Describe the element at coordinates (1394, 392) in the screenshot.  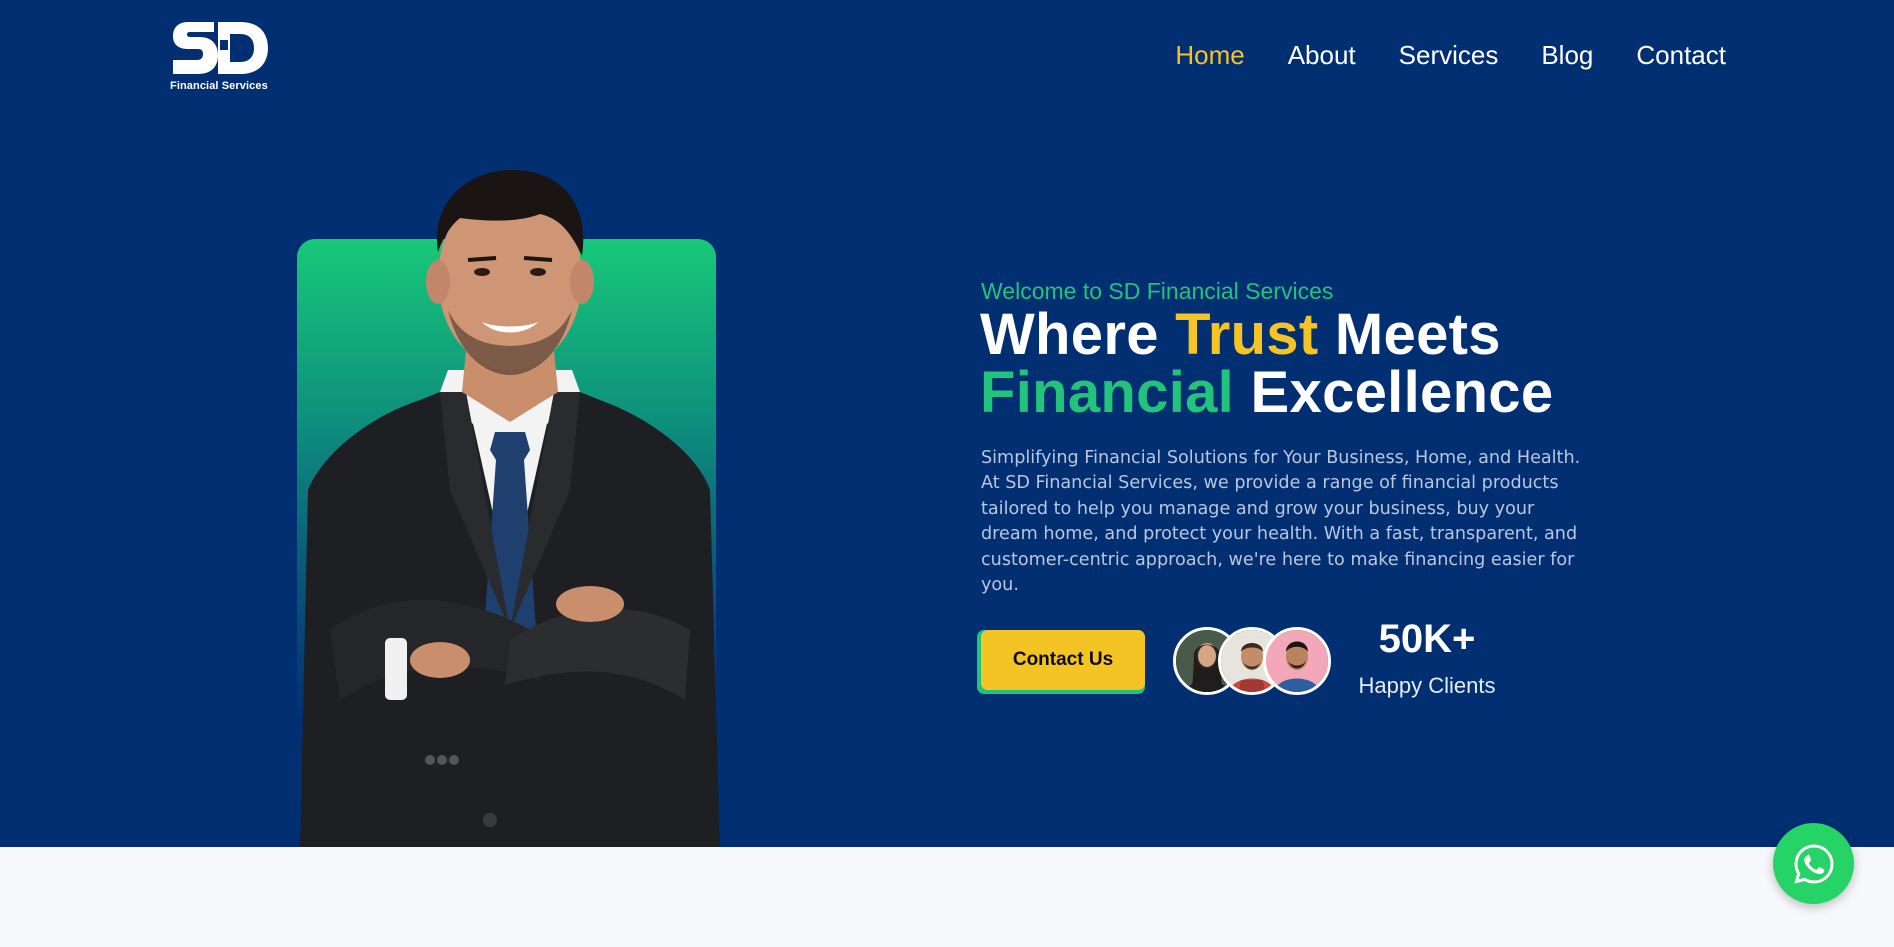
I see `headline-part3: Excellence` at that location.